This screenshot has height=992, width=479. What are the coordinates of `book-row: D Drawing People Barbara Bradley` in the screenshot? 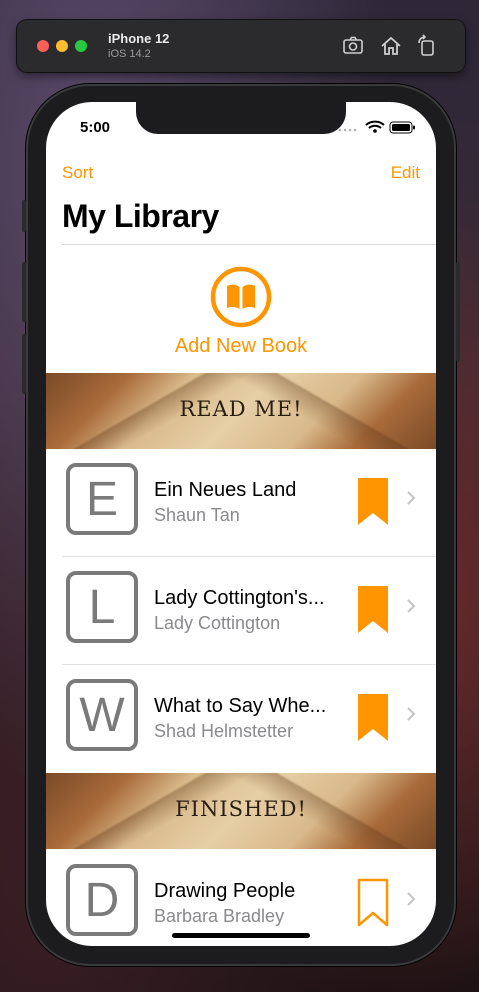 It's located at (241, 898).